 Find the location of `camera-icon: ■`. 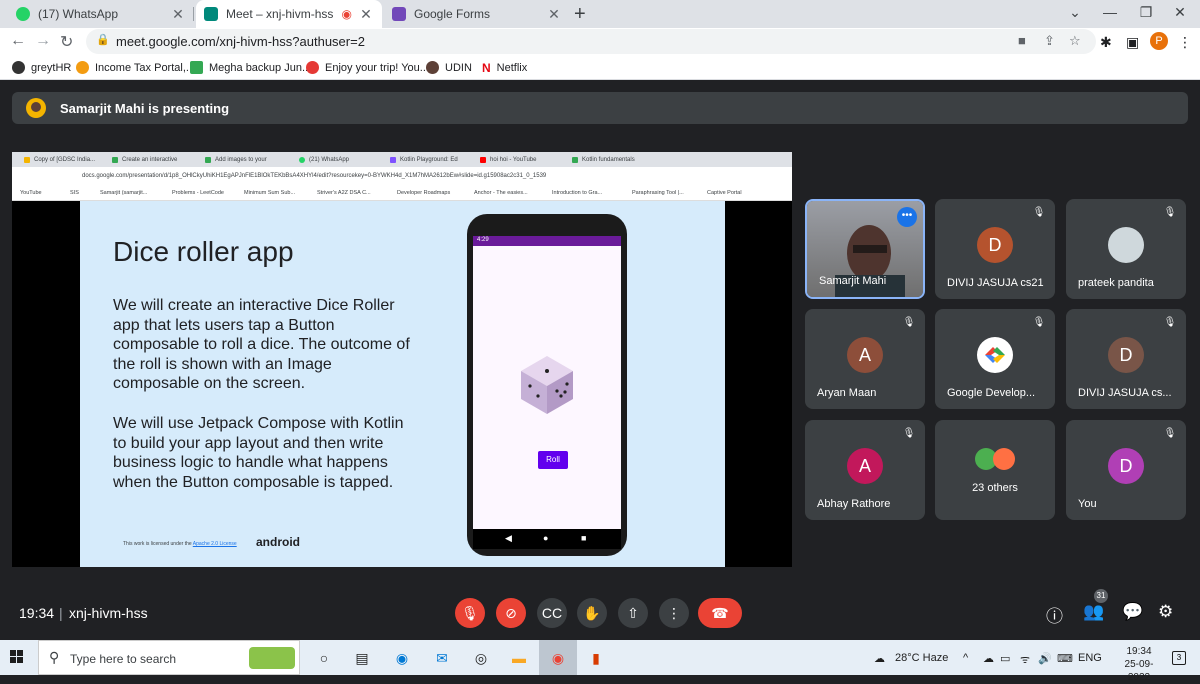

camera-icon: ■ is located at coordinates (1022, 40).